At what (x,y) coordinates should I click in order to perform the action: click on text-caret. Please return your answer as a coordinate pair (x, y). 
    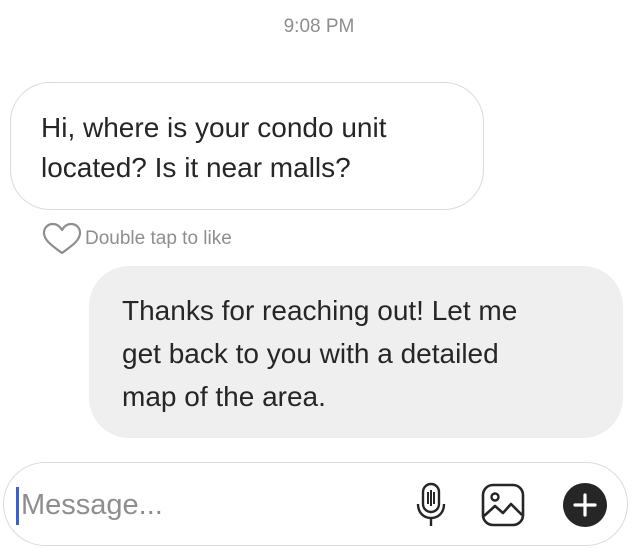
    Looking at the image, I should click on (17, 506).